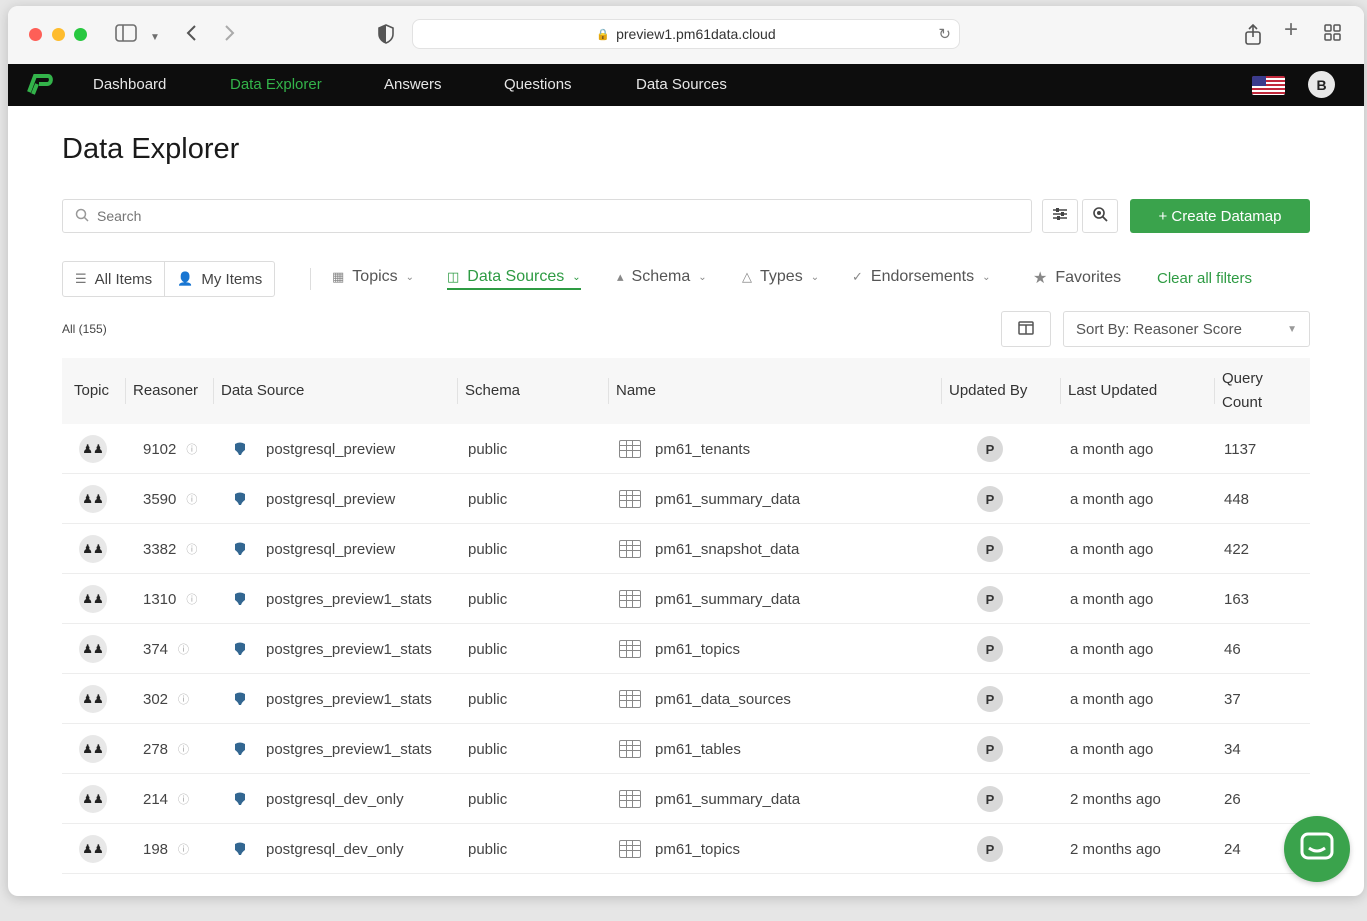 This screenshot has width=1367, height=921. What do you see at coordinates (1108, 391) in the screenshot?
I see `column-header-last-updated: Last Updated` at bounding box center [1108, 391].